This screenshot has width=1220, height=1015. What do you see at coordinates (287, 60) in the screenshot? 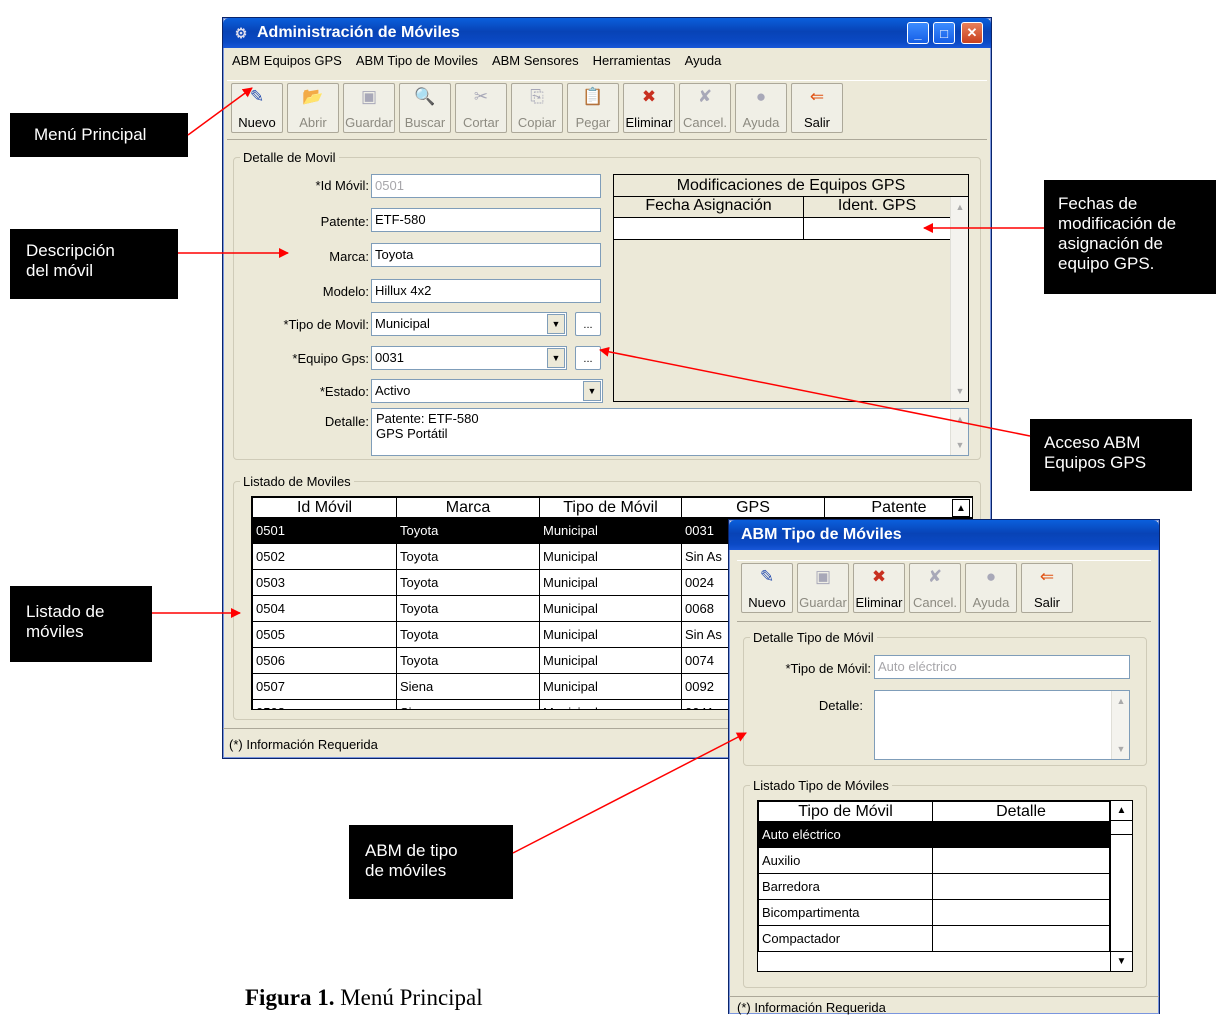
I see `menu-item-abm-equipos-gps: ABM Equipos GPS` at bounding box center [287, 60].